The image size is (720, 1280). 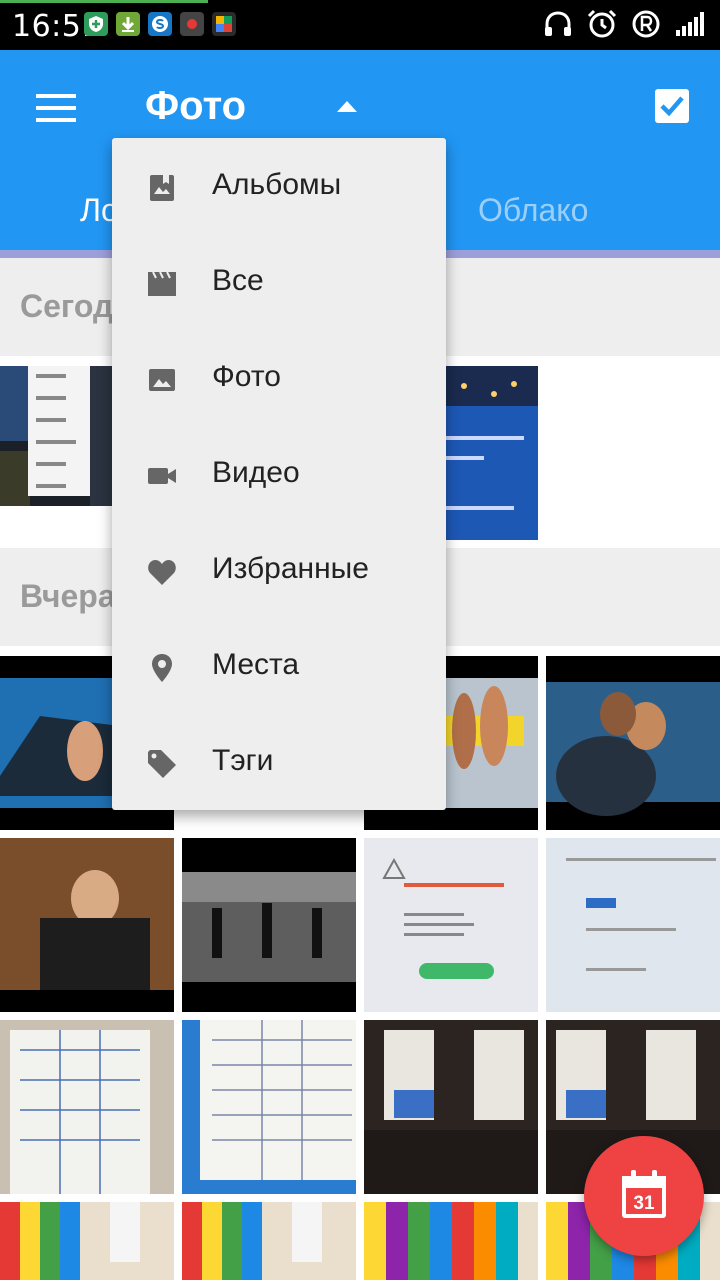 I want to click on menu-item-places: Места, so click(x=279, y=666).